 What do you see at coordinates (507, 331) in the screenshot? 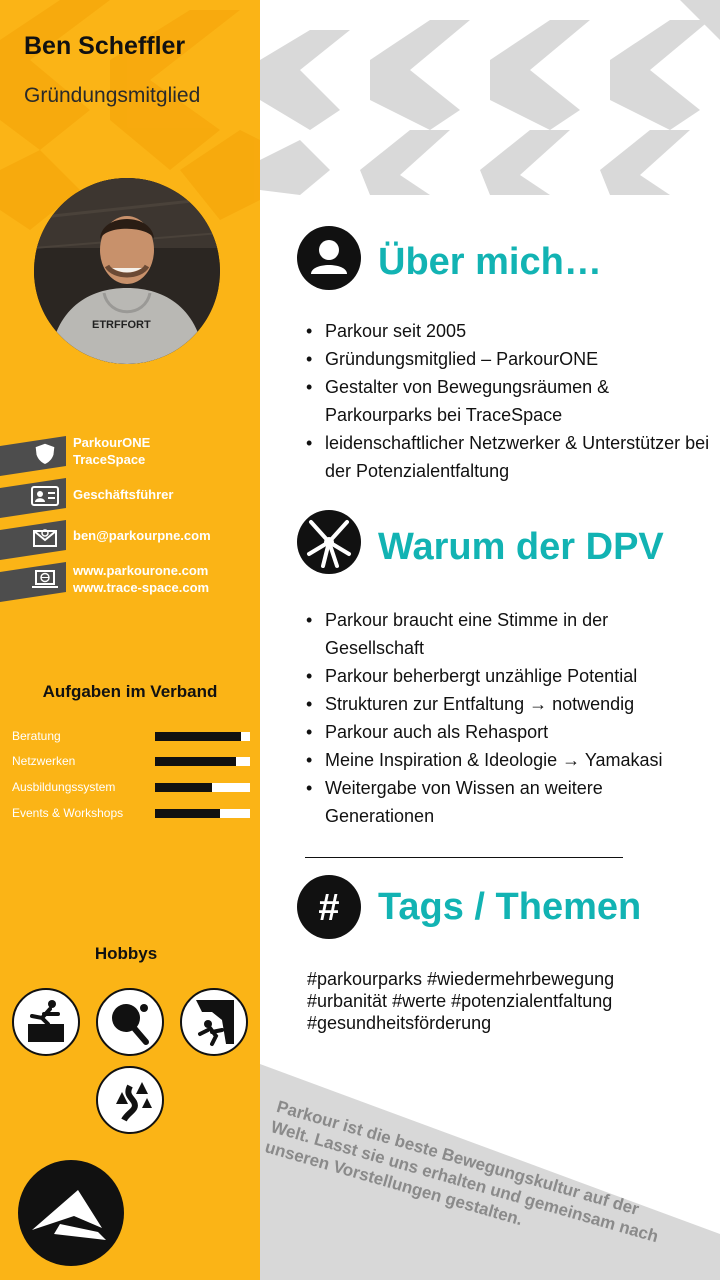
I see `list-item: Parkour seit 2005` at bounding box center [507, 331].